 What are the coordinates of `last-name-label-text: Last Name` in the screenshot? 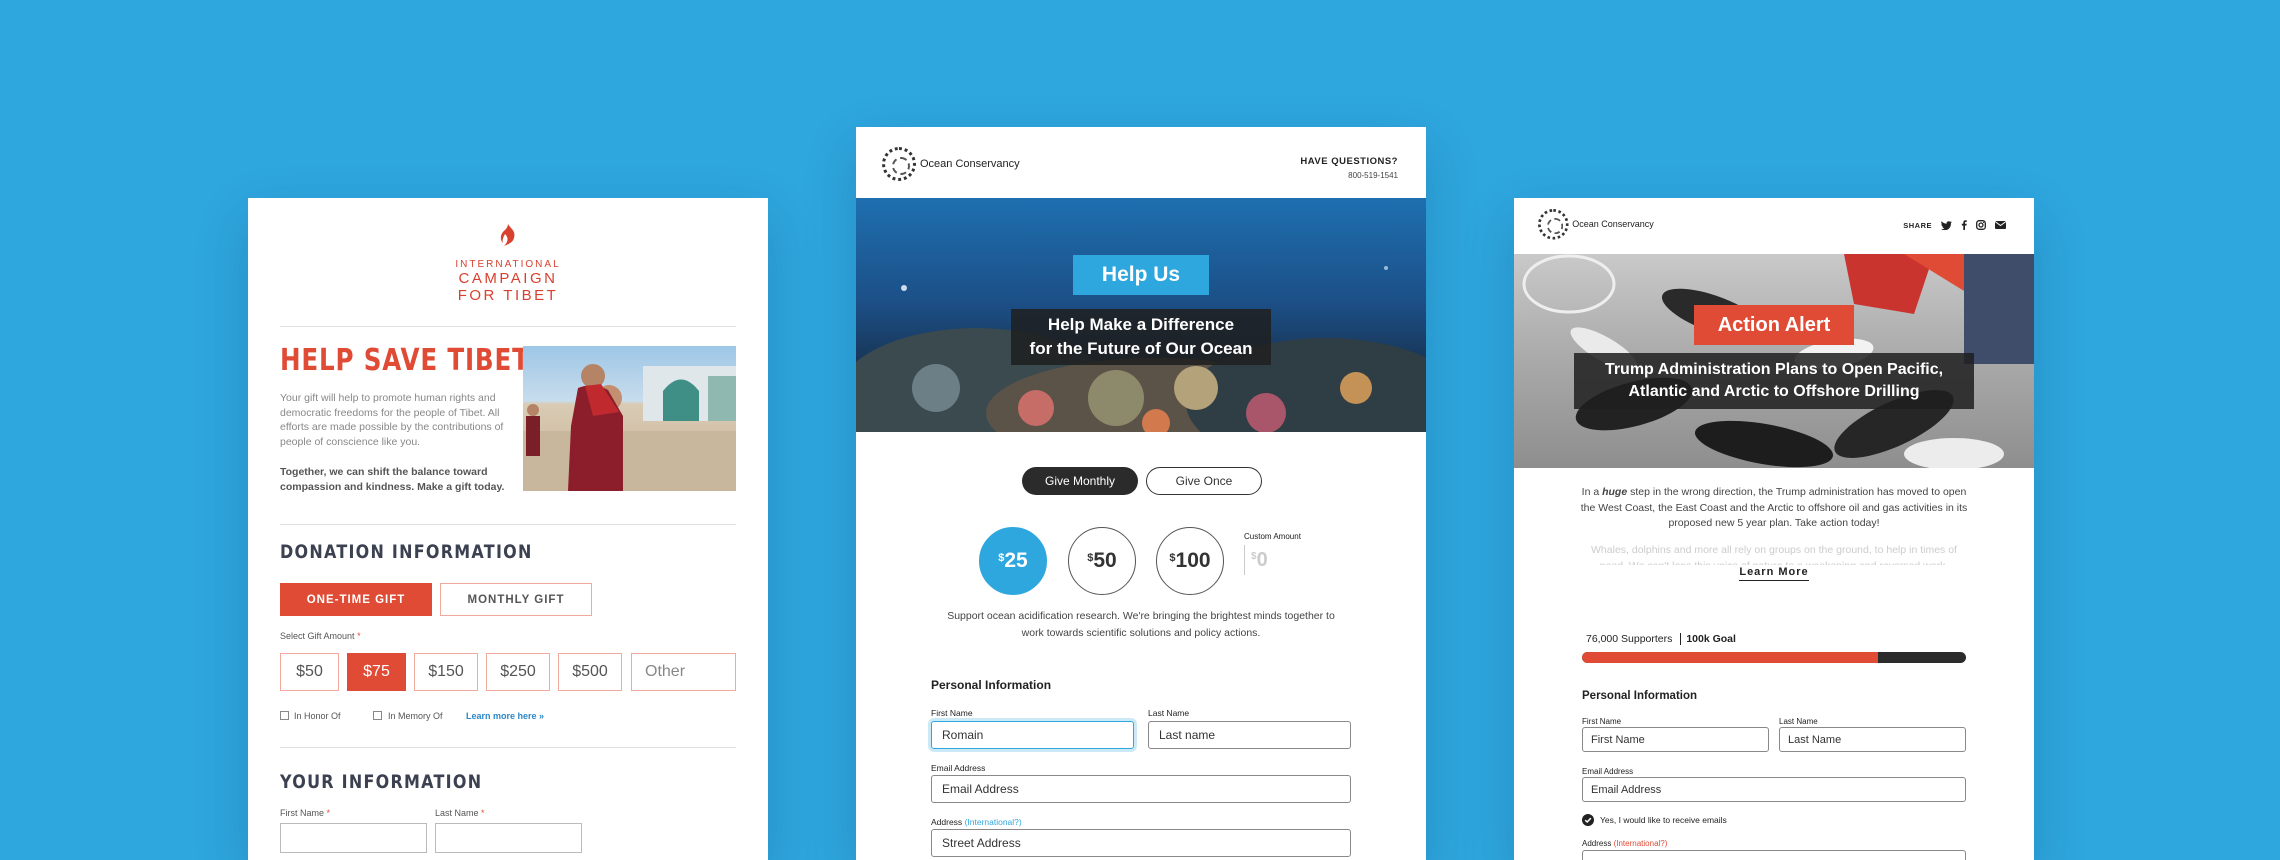 It's located at (457, 813).